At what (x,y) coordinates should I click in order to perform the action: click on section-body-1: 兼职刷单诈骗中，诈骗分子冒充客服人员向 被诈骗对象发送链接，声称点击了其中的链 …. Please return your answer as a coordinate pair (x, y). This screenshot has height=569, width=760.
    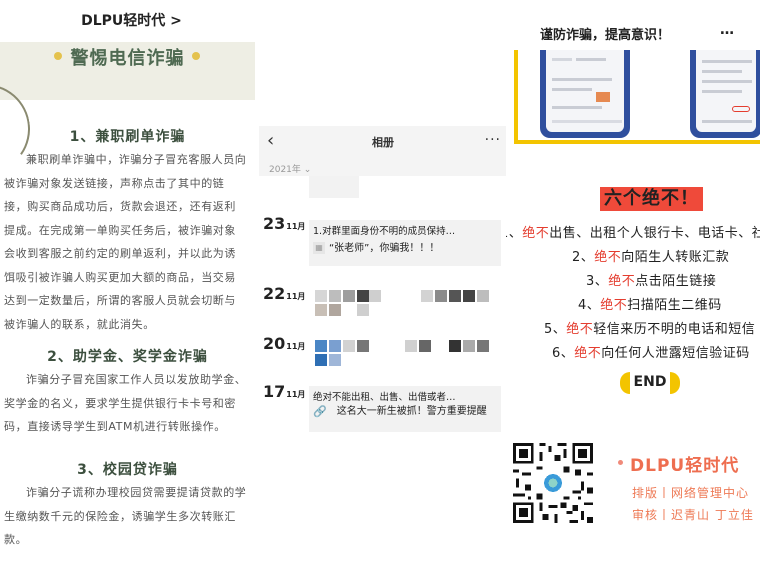
    Looking at the image, I should click on (126, 242).